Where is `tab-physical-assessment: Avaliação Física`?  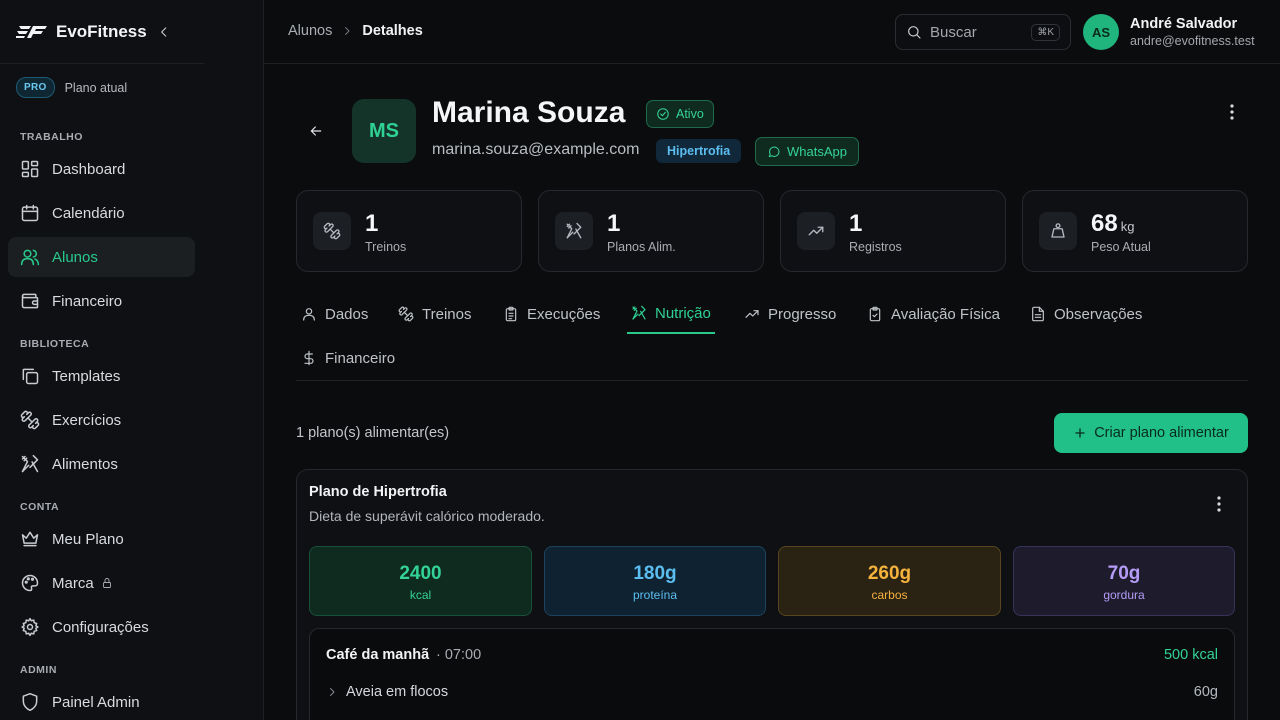
tab-physical-assessment: Avaliação Física is located at coordinates (933, 314).